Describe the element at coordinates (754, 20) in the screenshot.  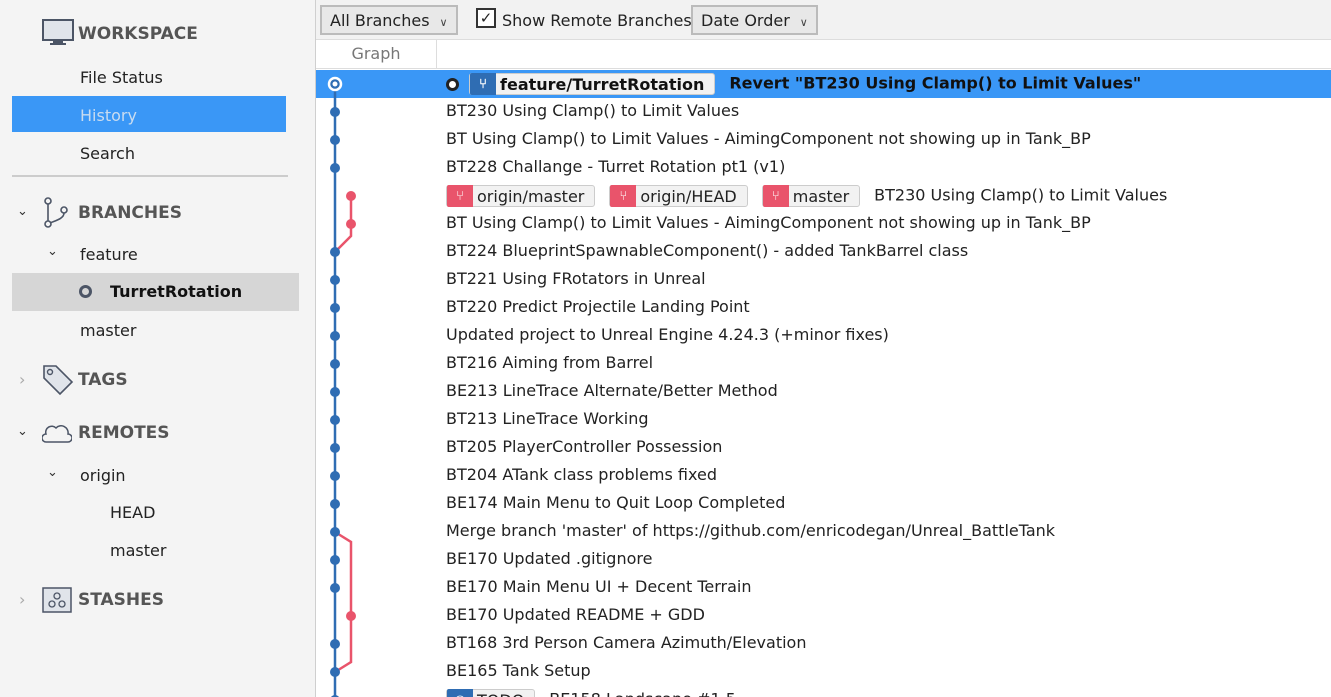
I see `sort-order-dropdown: Date Order ∨` at that location.